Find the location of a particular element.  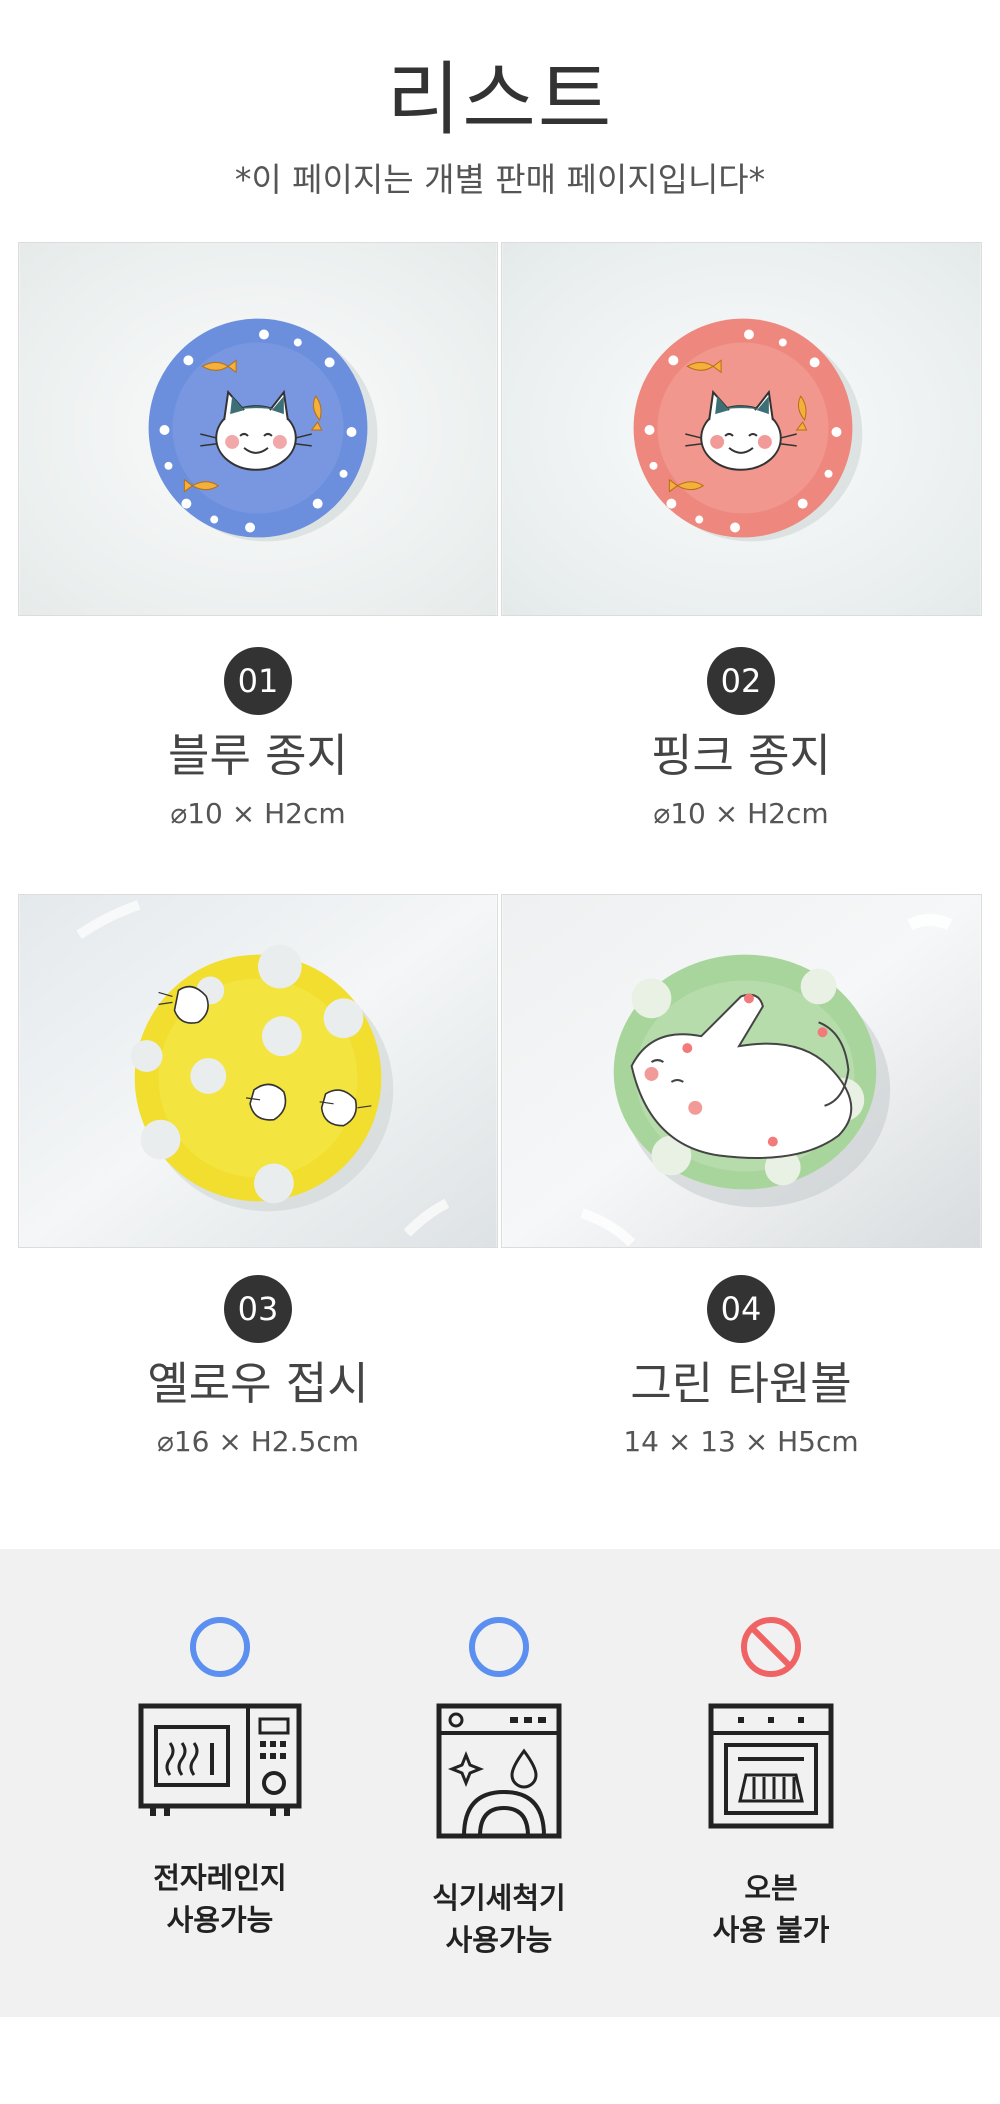

product-number-badge: 04 is located at coordinates (741, 1309).